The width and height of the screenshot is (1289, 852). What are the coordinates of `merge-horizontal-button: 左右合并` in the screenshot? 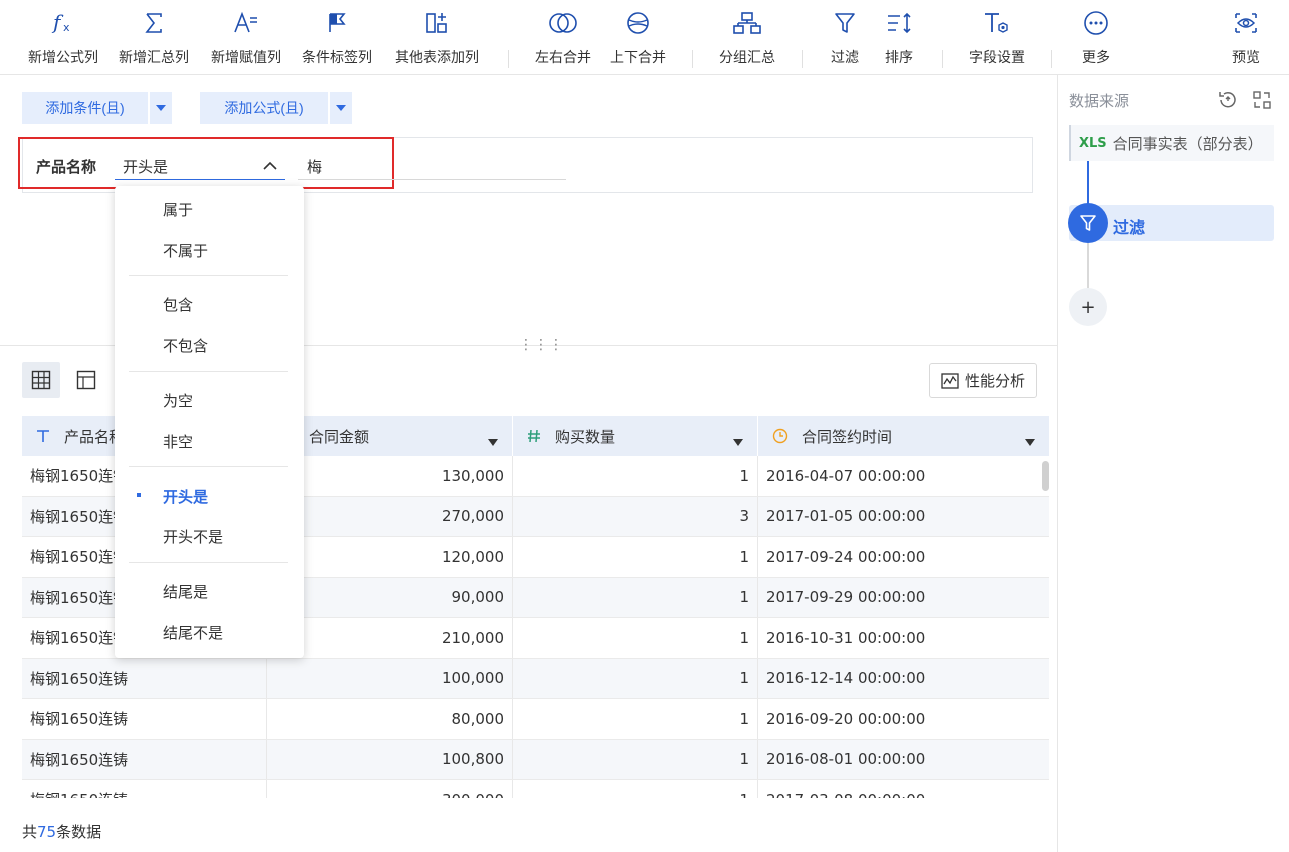 It's located at (563, 37).